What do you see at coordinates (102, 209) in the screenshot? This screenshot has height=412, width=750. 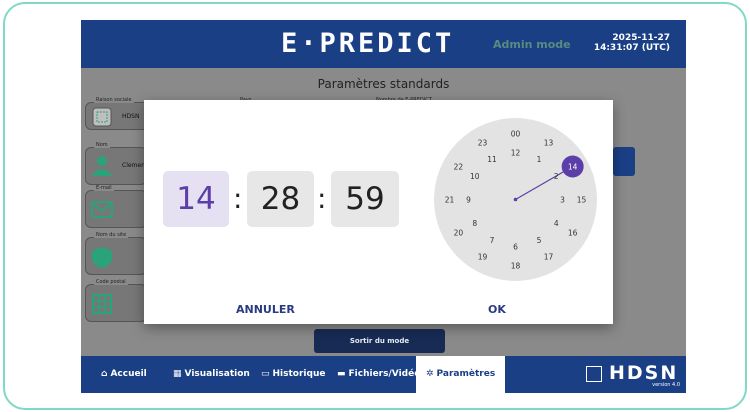 I see `envelope-icon` at bounding box center [102, 209].